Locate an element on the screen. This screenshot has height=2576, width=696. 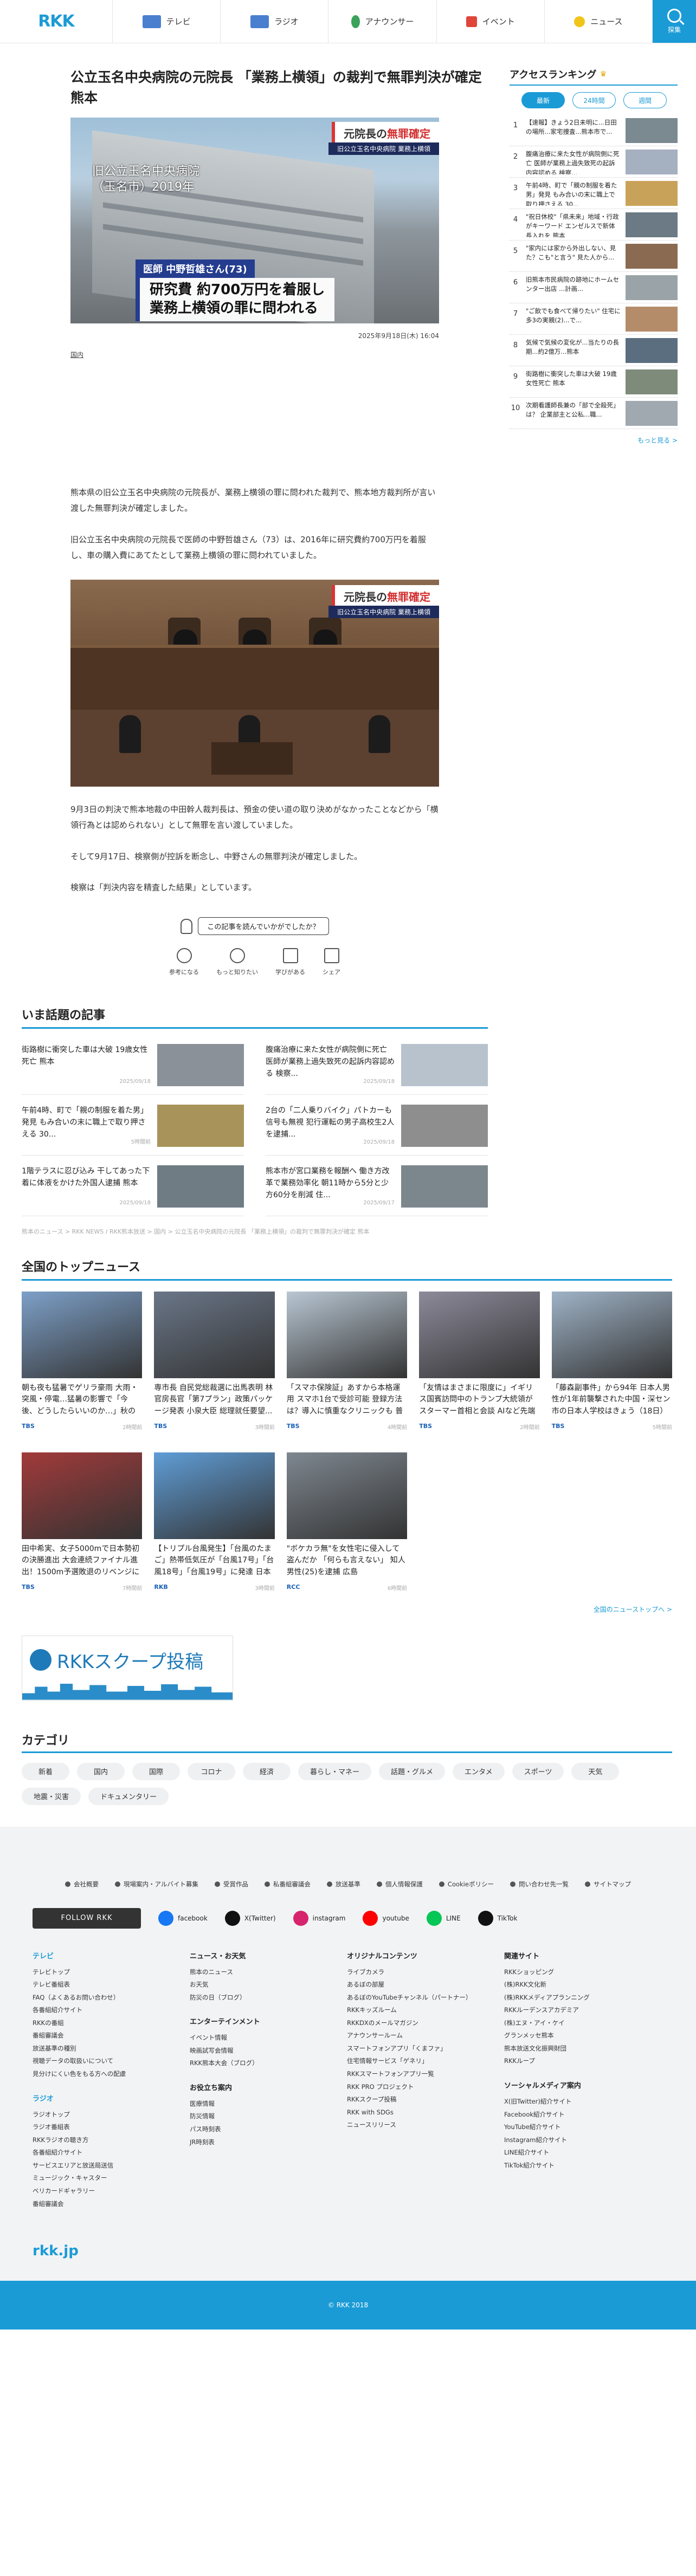
site-logo: RKK is located at coordinates (56, 21).